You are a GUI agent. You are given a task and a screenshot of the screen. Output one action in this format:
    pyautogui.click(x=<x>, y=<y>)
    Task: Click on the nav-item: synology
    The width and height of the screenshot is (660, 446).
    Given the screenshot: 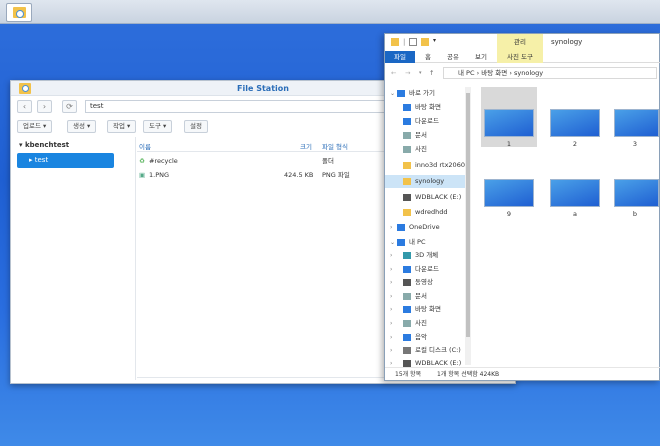 What is the action you would take?
    pyautogui.click(x=425, y=181)
    